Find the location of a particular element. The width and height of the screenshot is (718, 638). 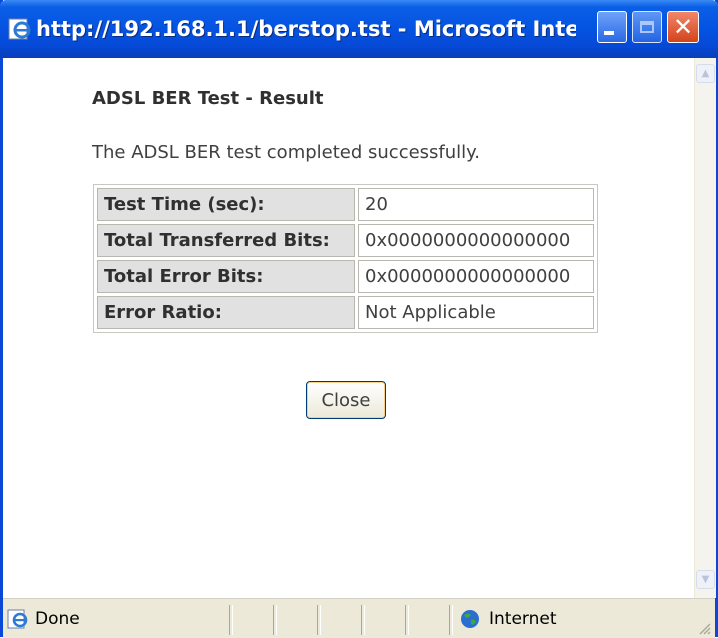

maximize-button is located at coordinates (647, 27).